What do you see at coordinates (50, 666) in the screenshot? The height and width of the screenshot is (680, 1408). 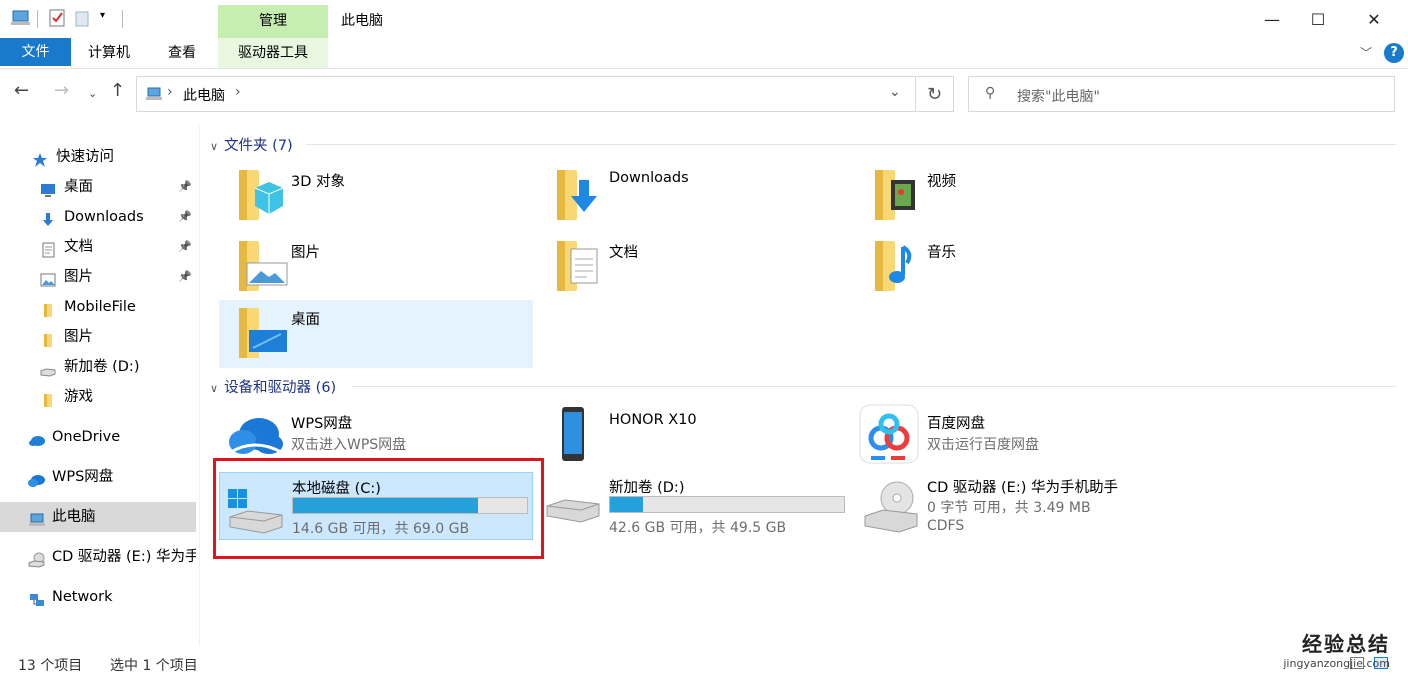 I see `status-item-count: 13 个项目` at bounding box center [50, 666].